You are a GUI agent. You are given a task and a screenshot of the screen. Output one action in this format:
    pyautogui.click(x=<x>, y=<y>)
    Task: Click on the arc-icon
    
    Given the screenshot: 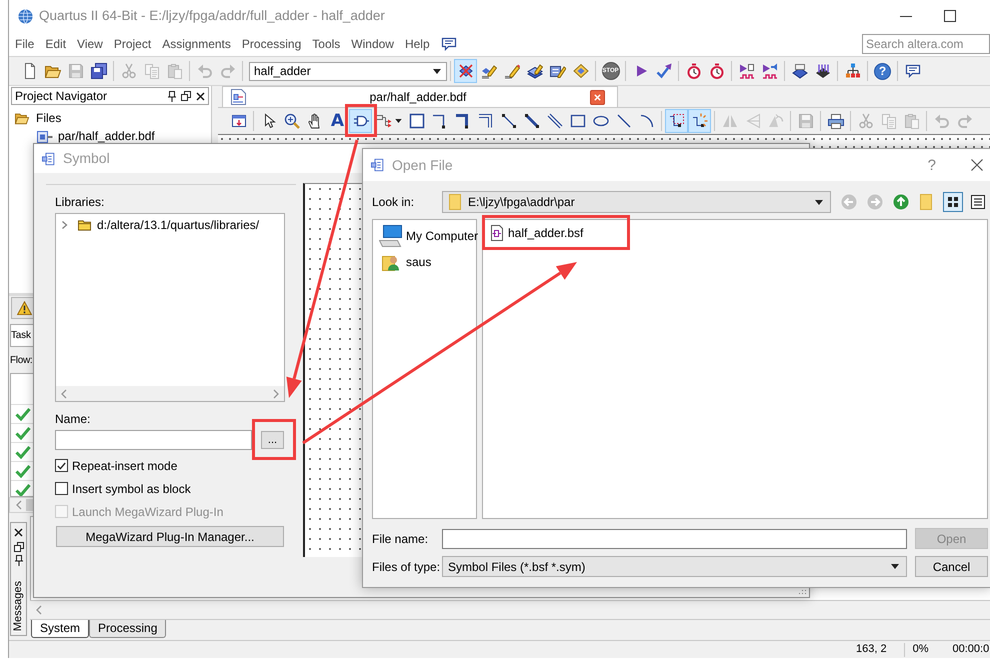 What is the action you would take?
    pyautogui.click(x=646, y=121)
    